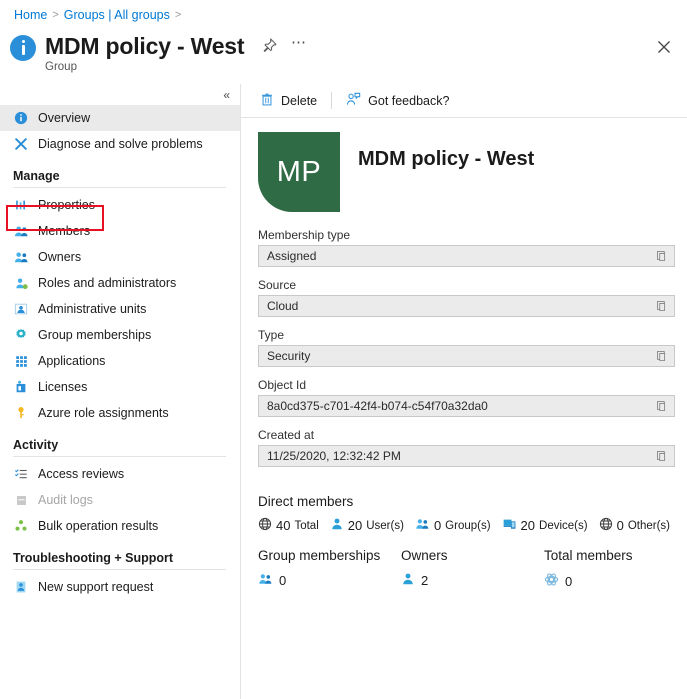  Describe the element at coordinates (277, 285) in the screenshot. I see `field-label: Source` at that location.